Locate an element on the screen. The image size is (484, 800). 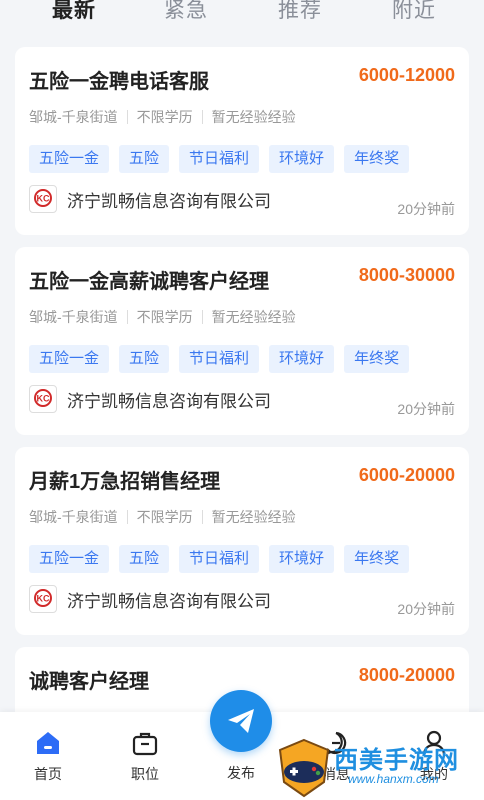
job-salary: 8000-30000 is located at coordinates (406, 275).